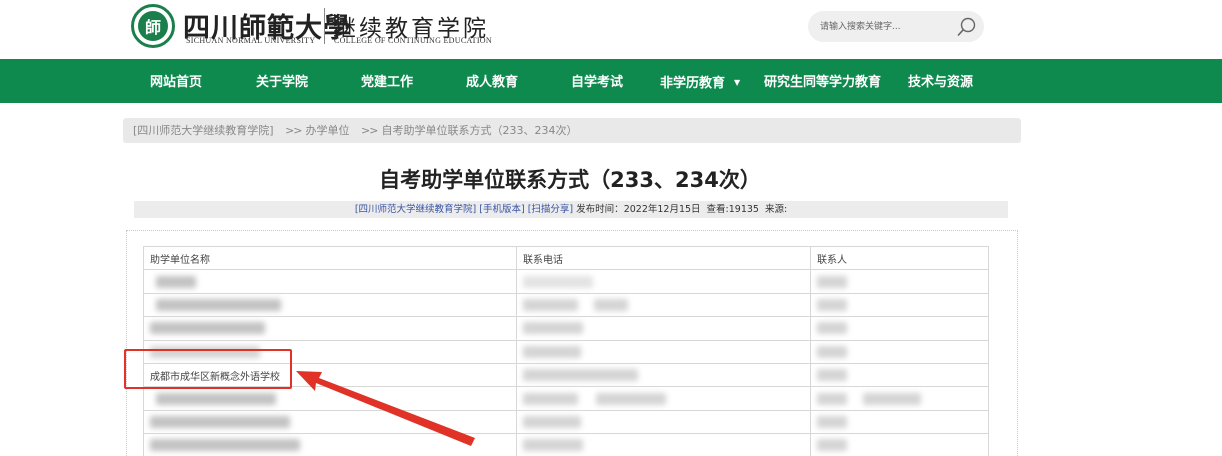 This screenshot has width=1222, height=456. What do you see at coordinates (479, 130) in the screenshot?
I see `breadcrumb-current: 自考助学单位联系方式（233、234次）` at bounding box center [479, 130].